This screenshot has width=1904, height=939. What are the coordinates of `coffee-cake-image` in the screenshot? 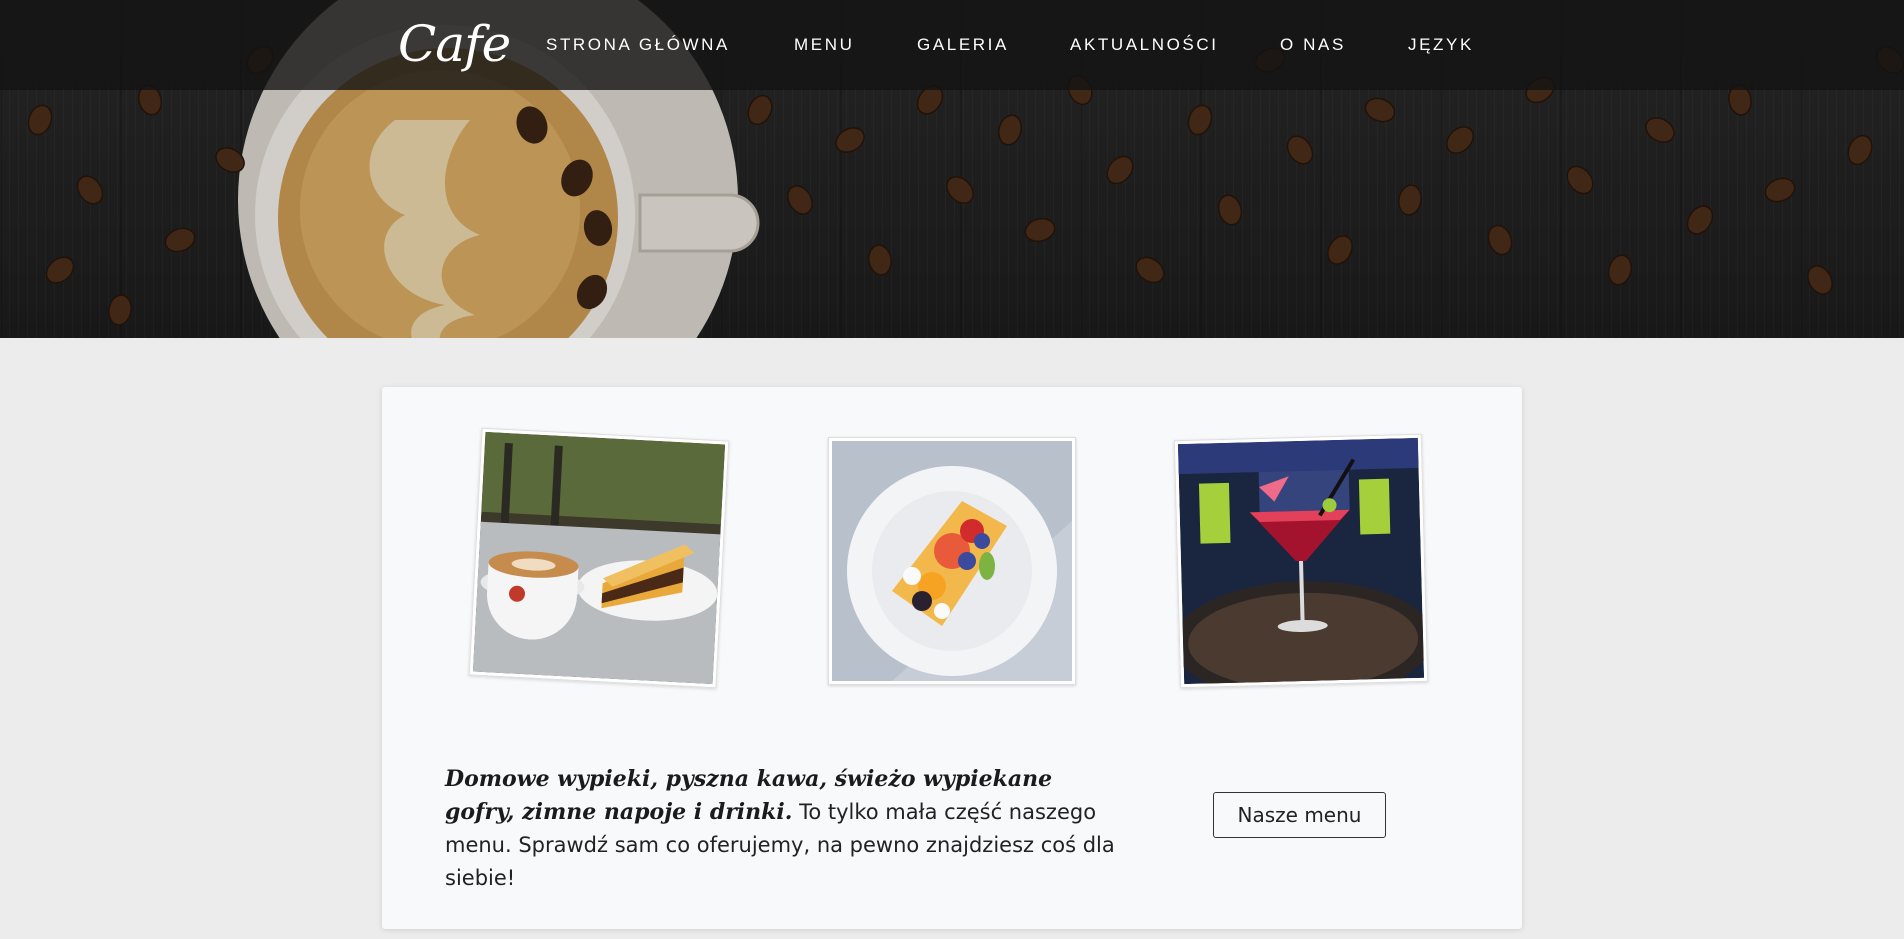 It's located at (599, 558).